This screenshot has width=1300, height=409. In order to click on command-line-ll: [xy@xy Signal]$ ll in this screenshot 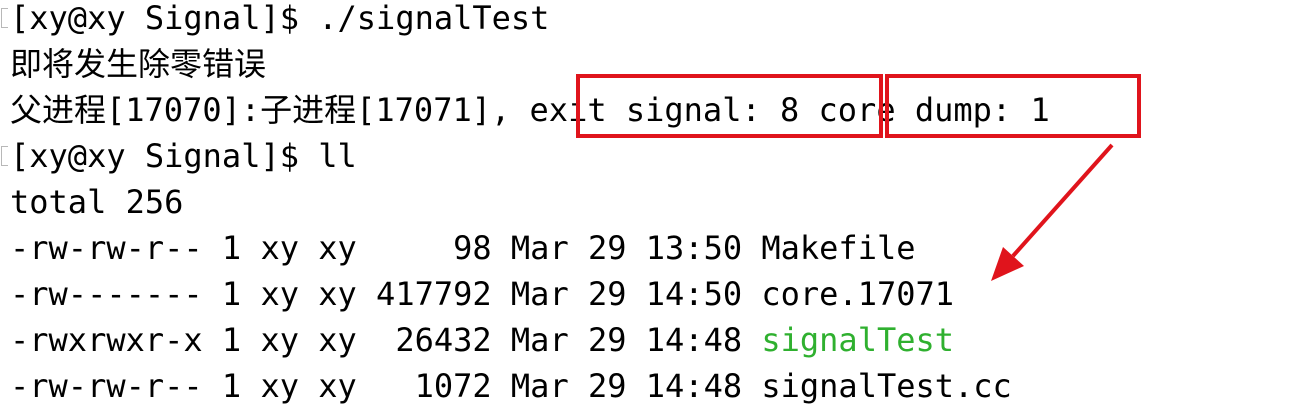, I will do `click(183, 156)`.